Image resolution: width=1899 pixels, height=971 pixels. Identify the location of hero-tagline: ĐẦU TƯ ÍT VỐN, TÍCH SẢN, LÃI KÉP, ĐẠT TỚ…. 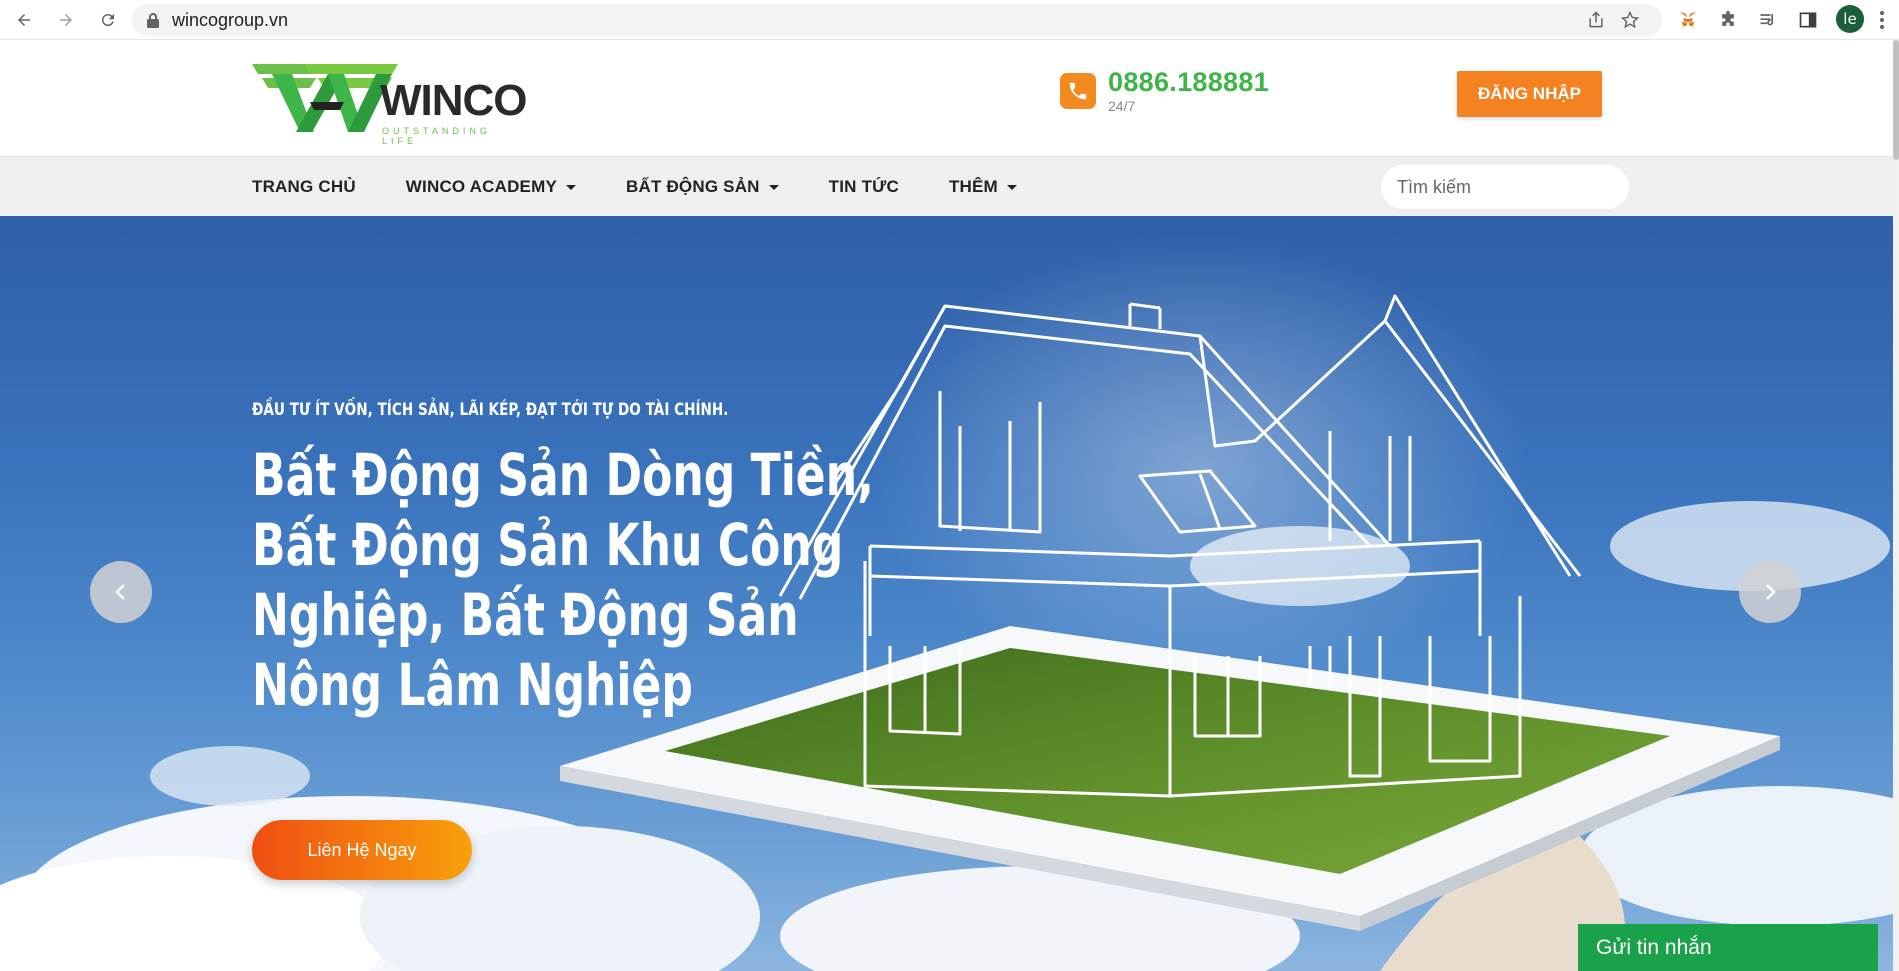
(490, 410).